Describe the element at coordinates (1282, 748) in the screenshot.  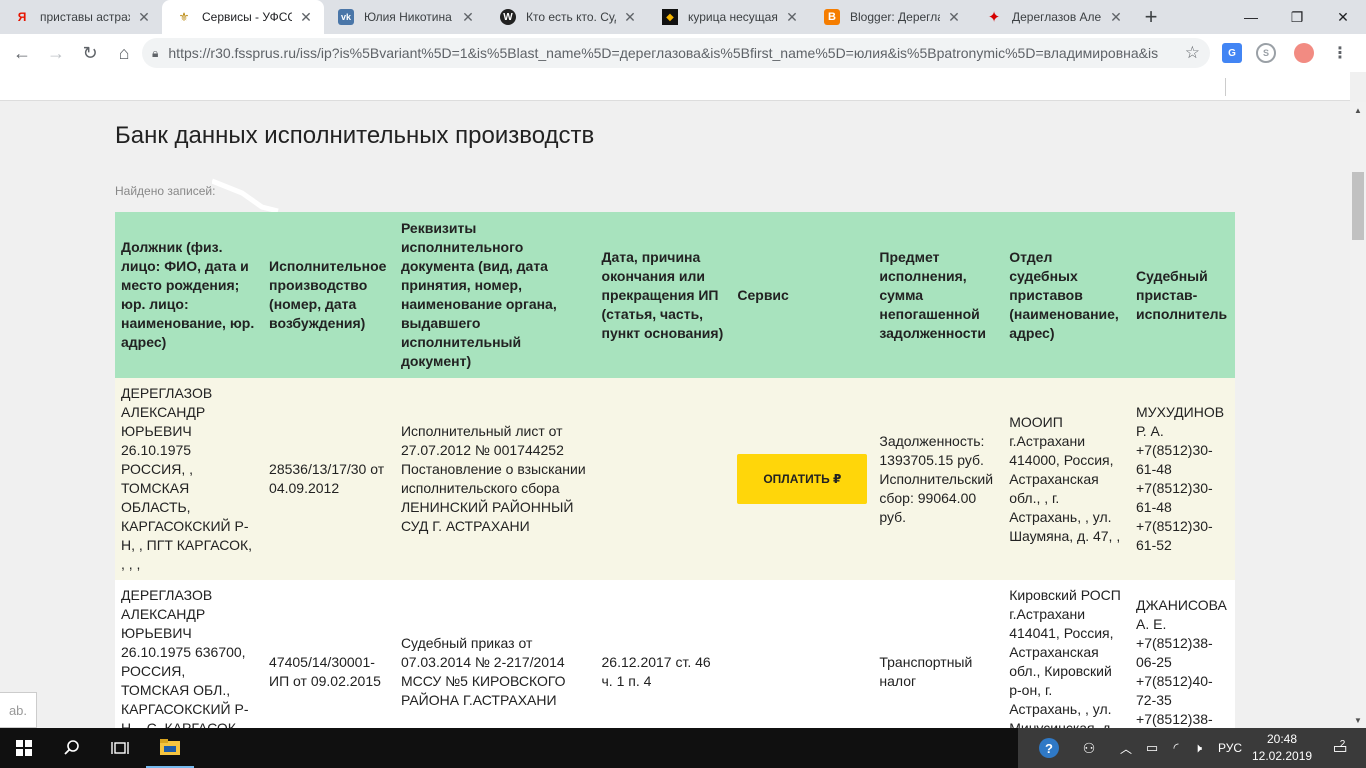
I see `taskbar-clock: 20:48 12.02.2019` at that location.